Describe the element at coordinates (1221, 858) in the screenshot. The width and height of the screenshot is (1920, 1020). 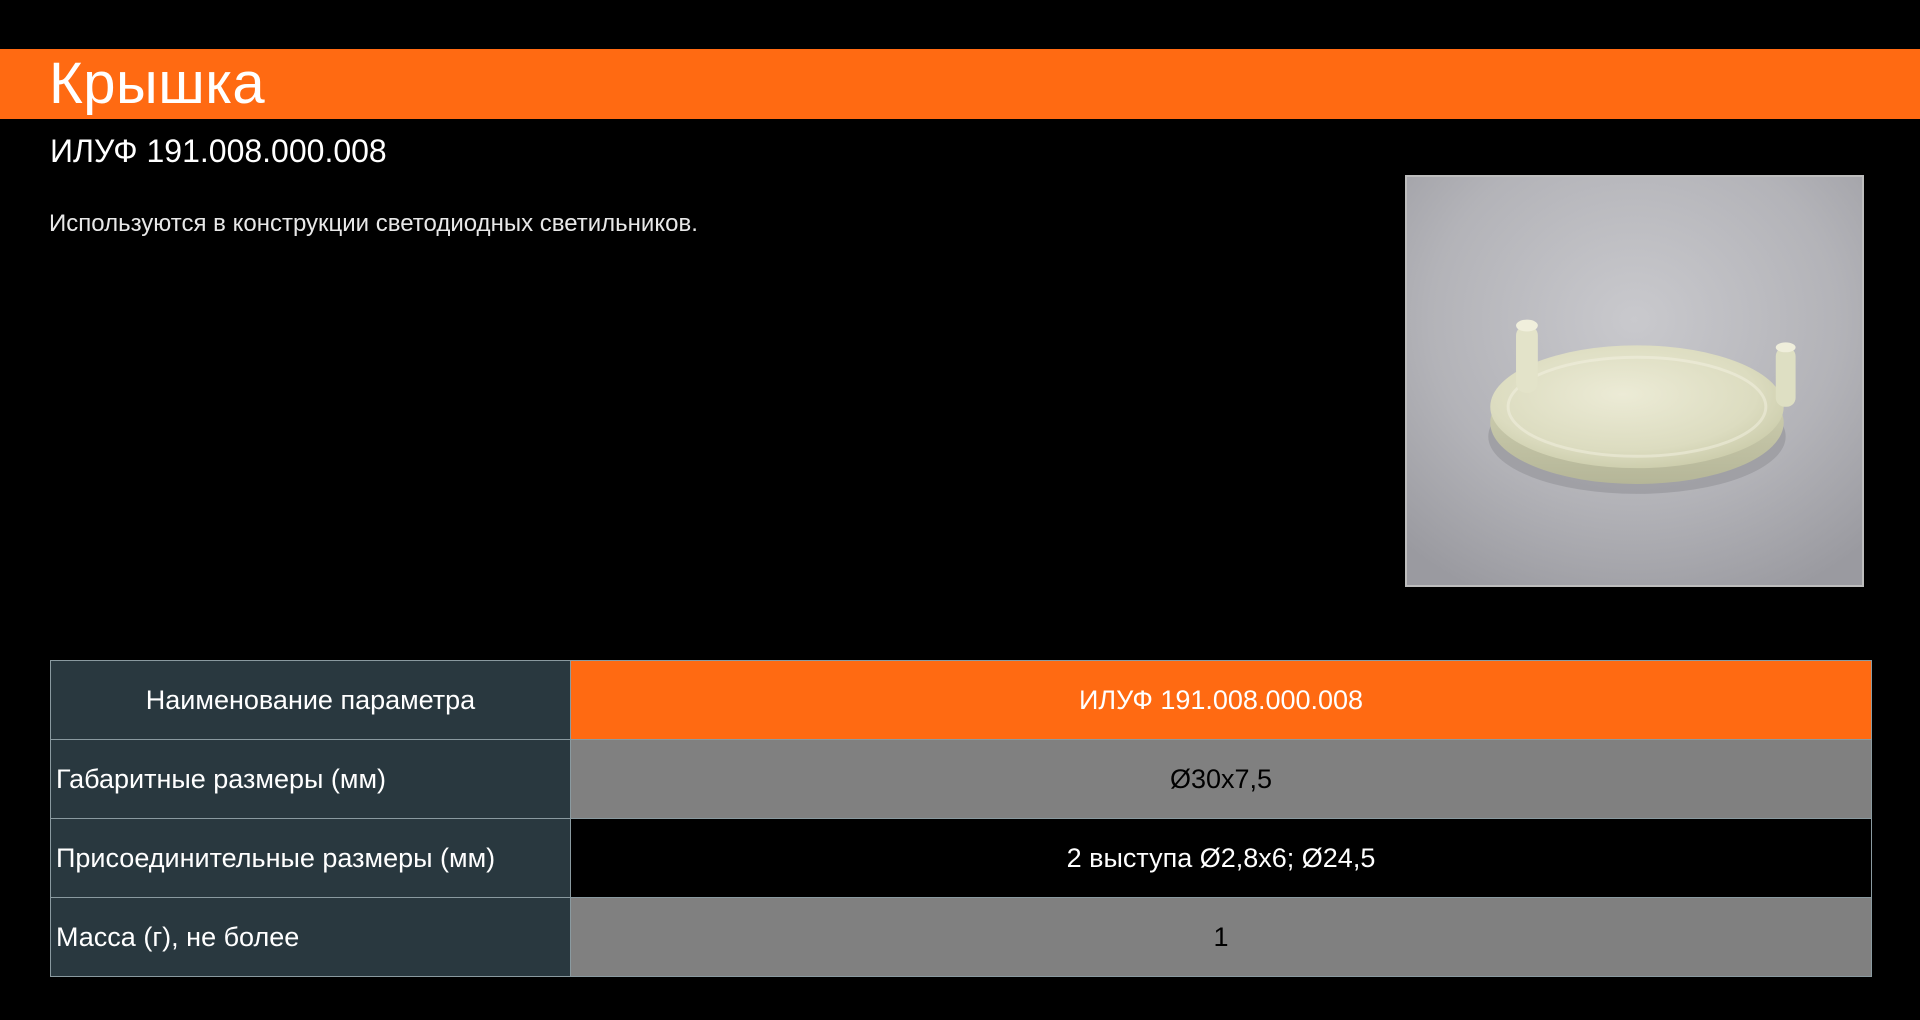
I see `param-value: 2 выступа Ø2,8x6; Ø24,5` at that location.